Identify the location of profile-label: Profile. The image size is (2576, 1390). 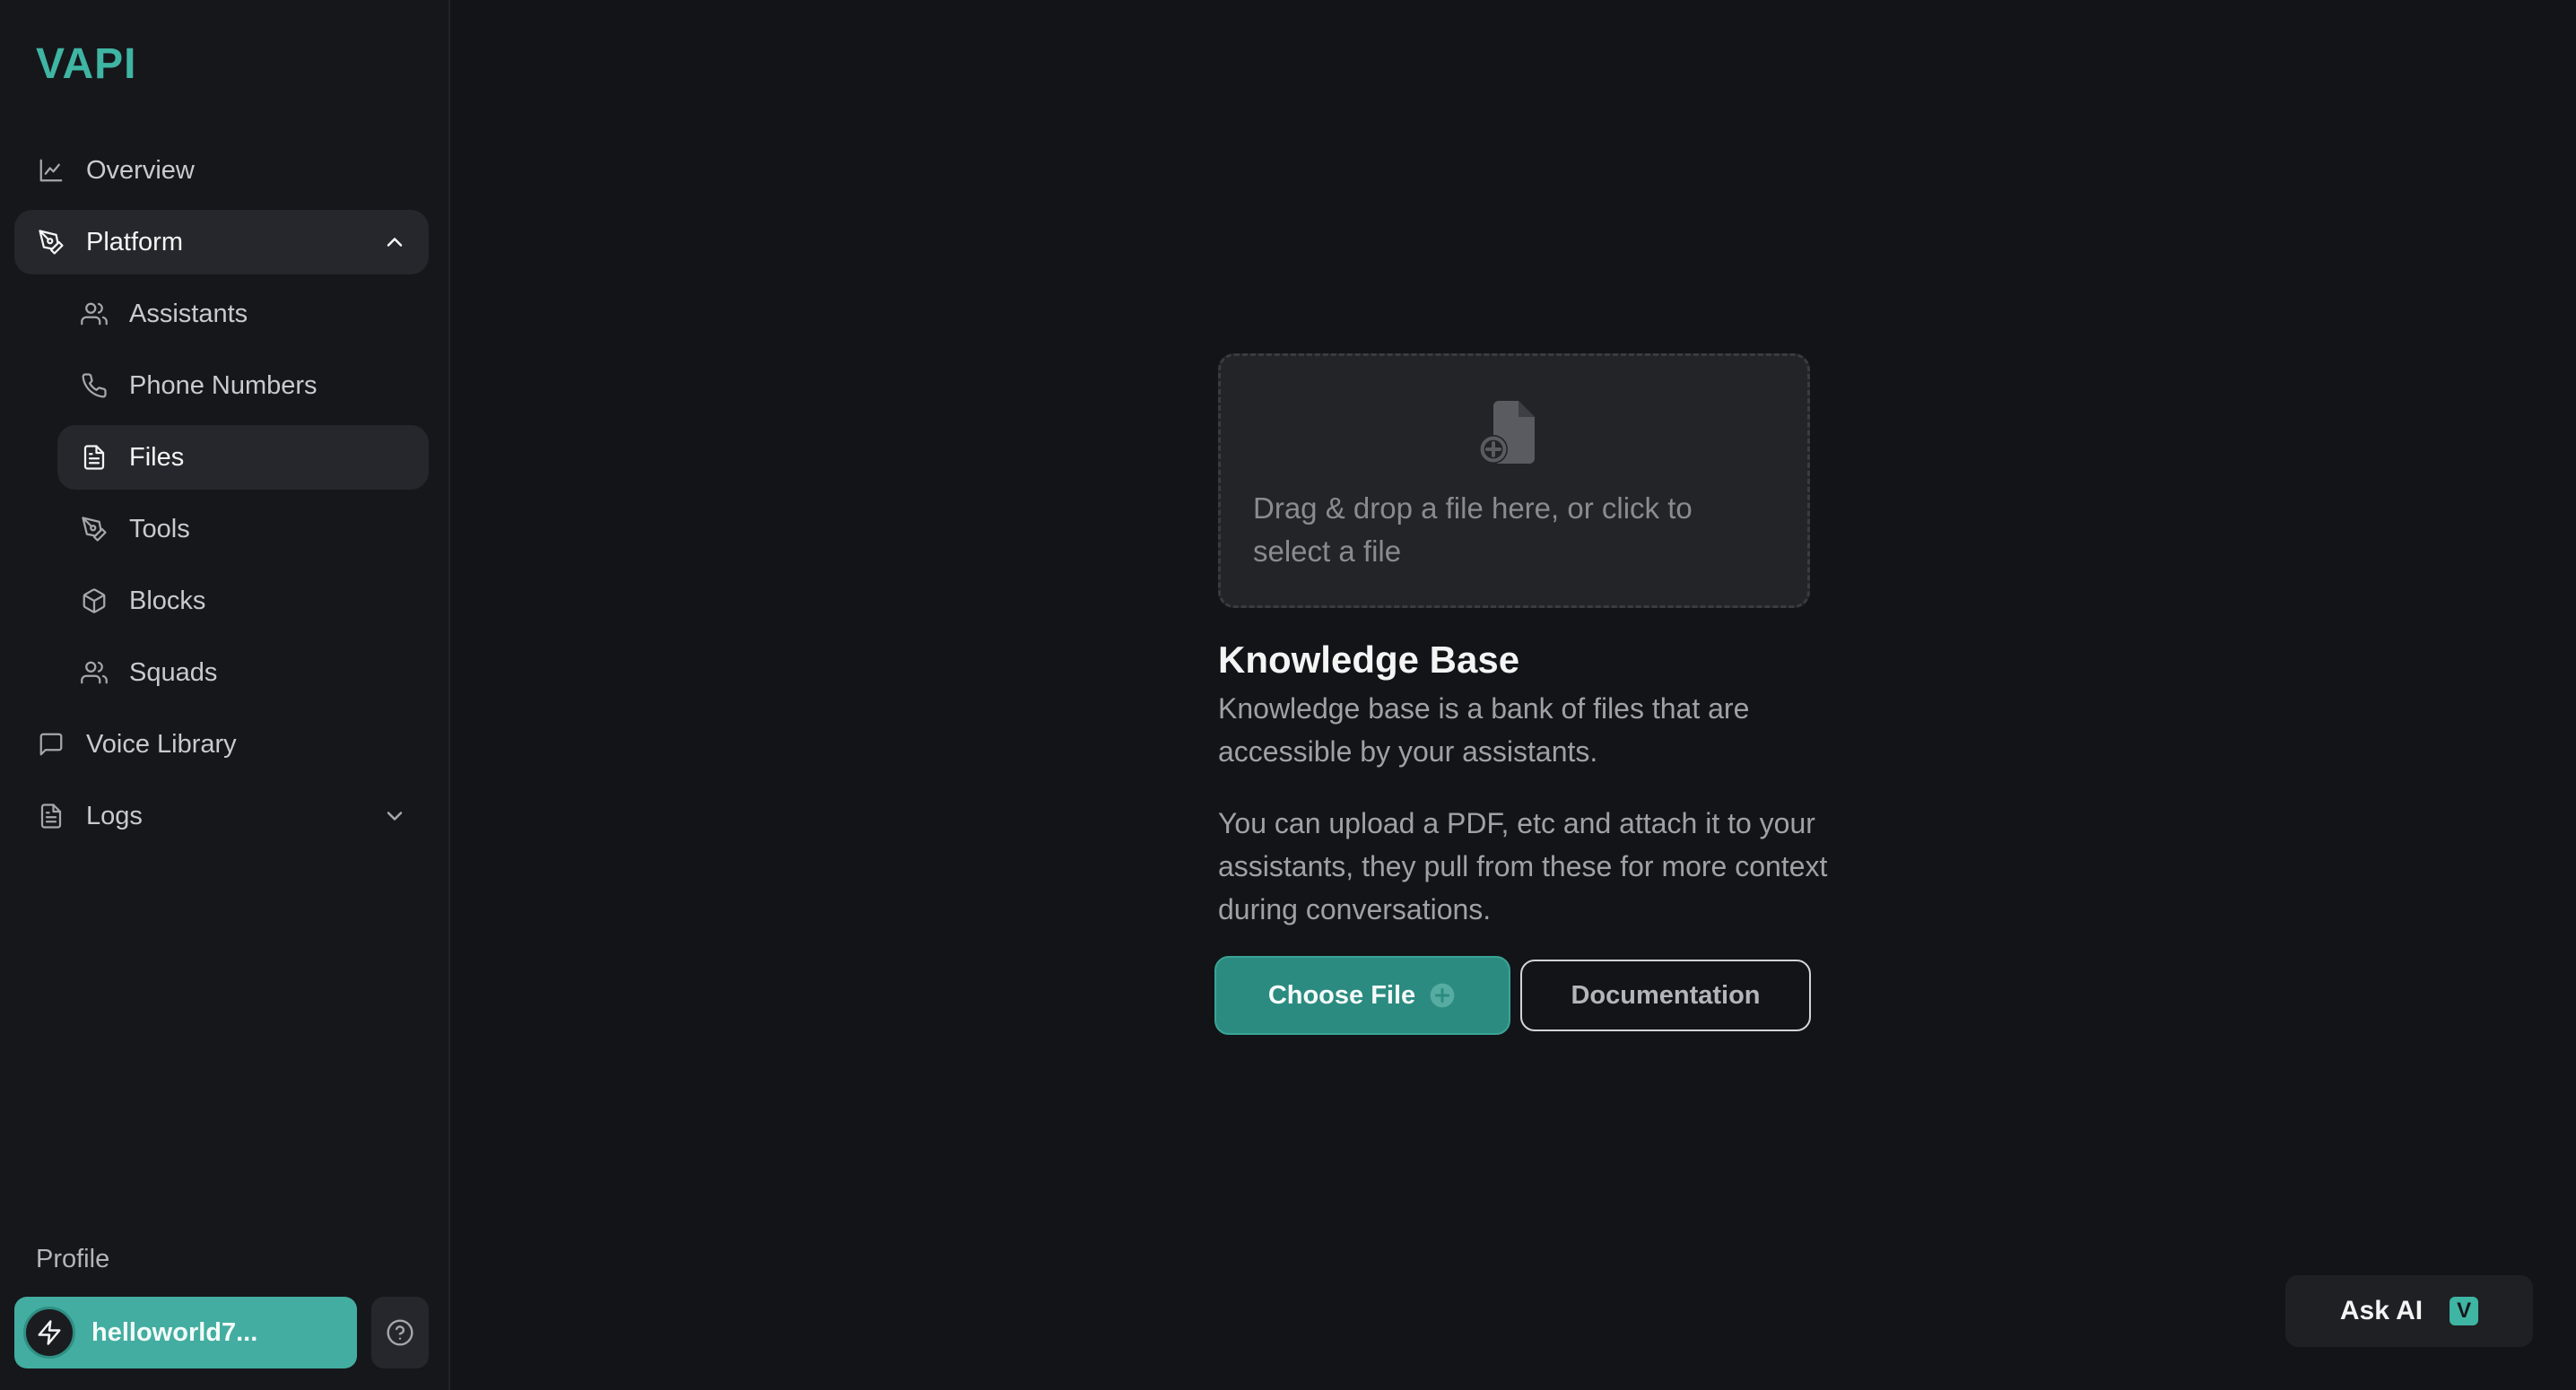
(73, 1259).